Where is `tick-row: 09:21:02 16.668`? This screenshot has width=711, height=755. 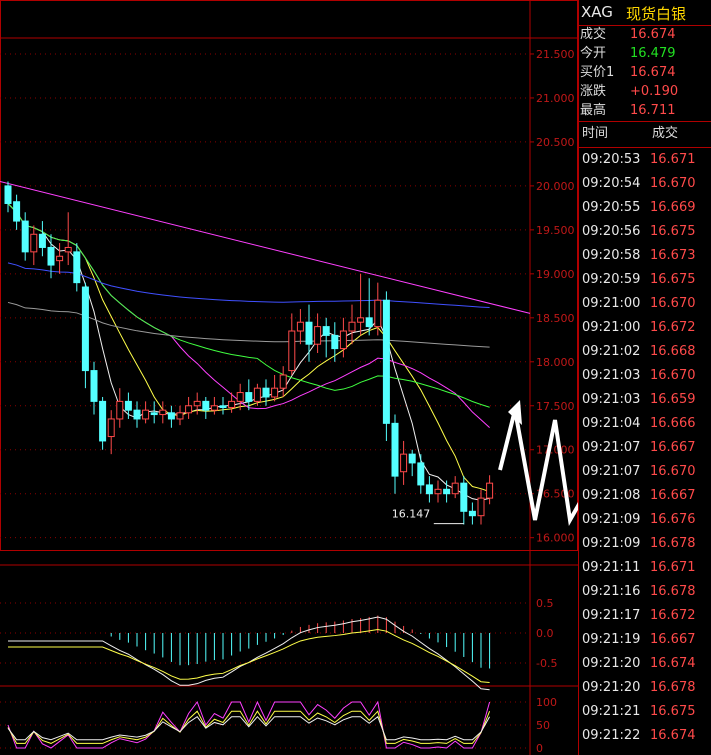 tick-row: 09:21:02 16.668 is located at coordinates (644, 352).